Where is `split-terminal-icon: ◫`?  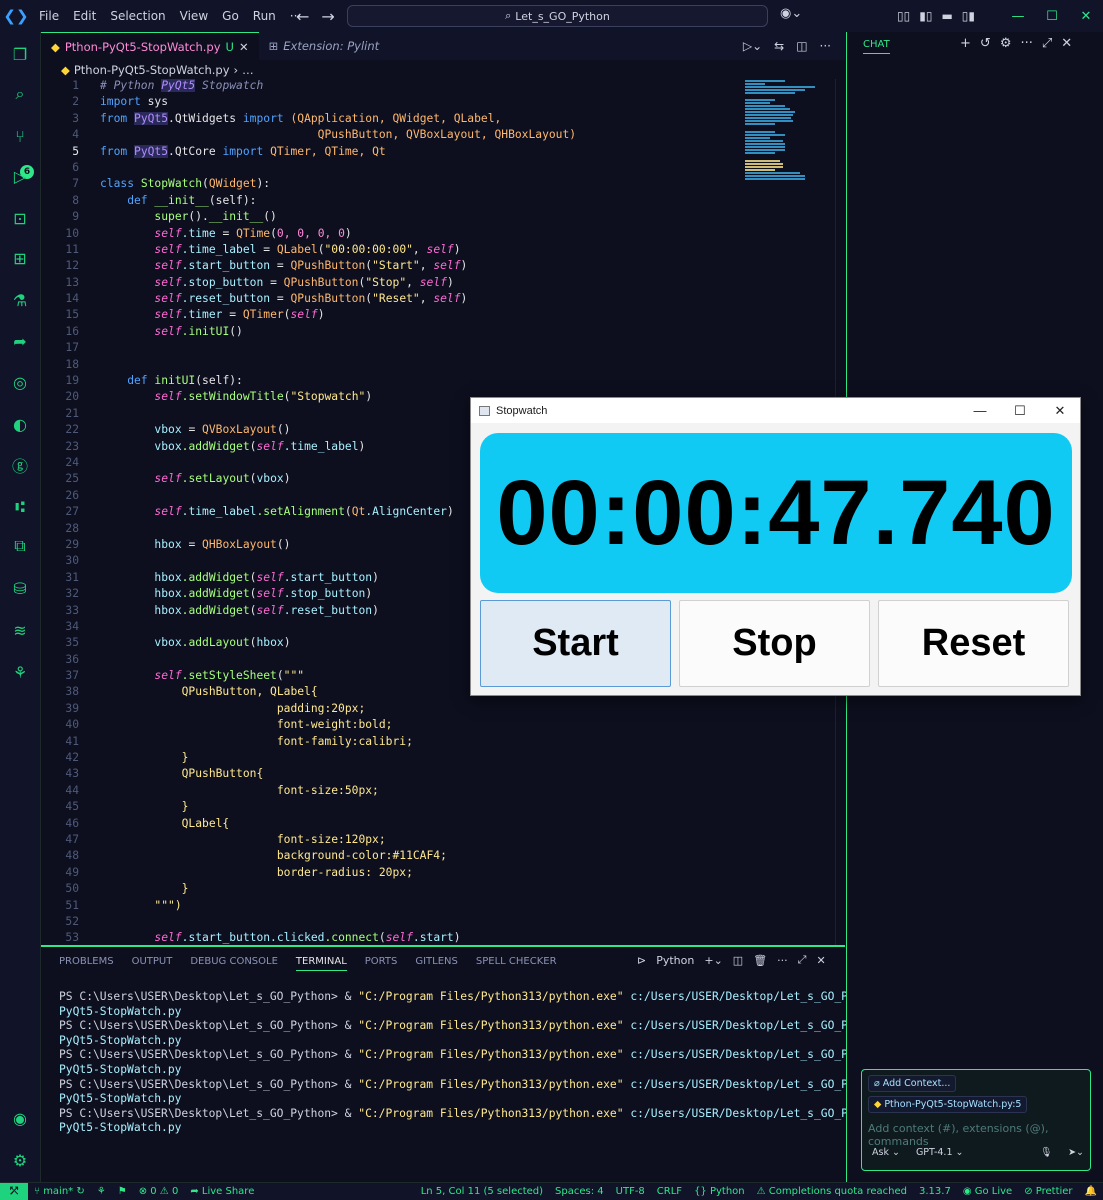
split-terminal-icon: ◫ is located at coordinates (738, 960).